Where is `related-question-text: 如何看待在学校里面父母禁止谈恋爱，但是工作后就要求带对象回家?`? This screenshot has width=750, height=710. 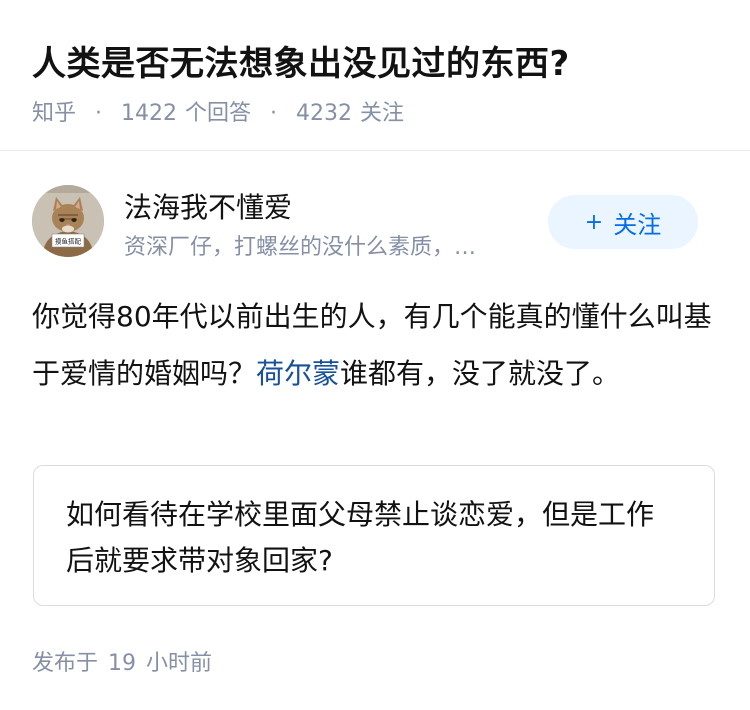 related-question-text: 如何看待在学校里面父母禁止谈恋爱，但是工作后就要求带对象回家? is located at coordinates (360, 537).